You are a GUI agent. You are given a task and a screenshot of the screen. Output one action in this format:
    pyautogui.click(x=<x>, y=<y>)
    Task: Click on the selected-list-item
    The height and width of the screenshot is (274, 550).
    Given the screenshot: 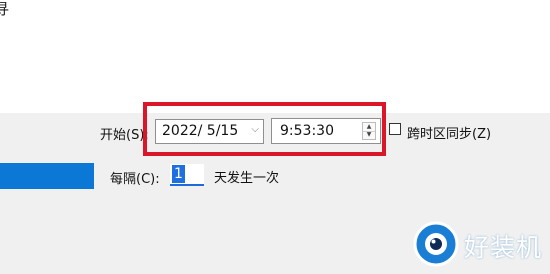 What is the action you would take?
    pyautogui.click(x=47, y=176)
    